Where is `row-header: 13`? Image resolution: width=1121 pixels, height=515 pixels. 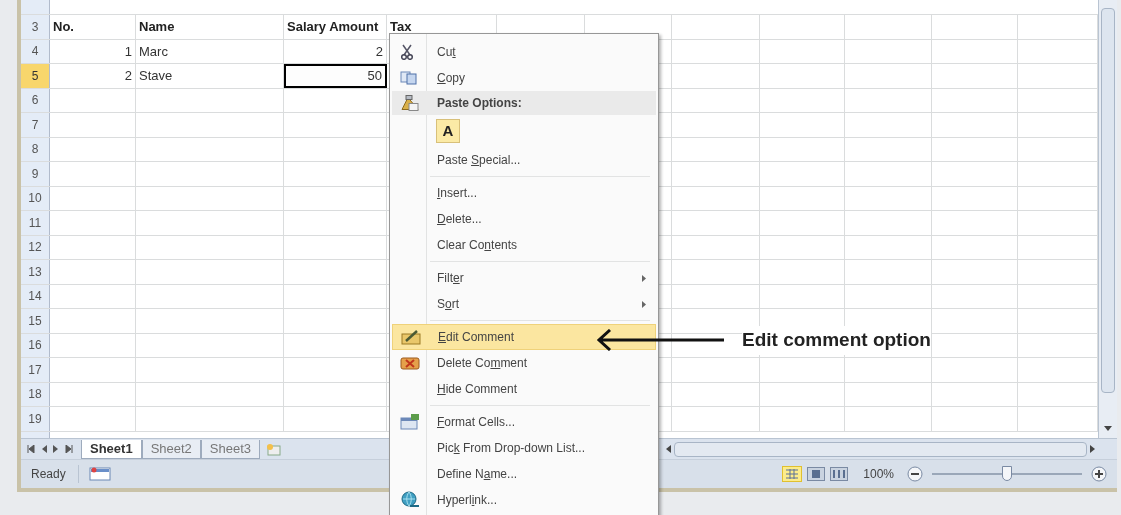 row-header: 13 is located at coordinates (35, 272).